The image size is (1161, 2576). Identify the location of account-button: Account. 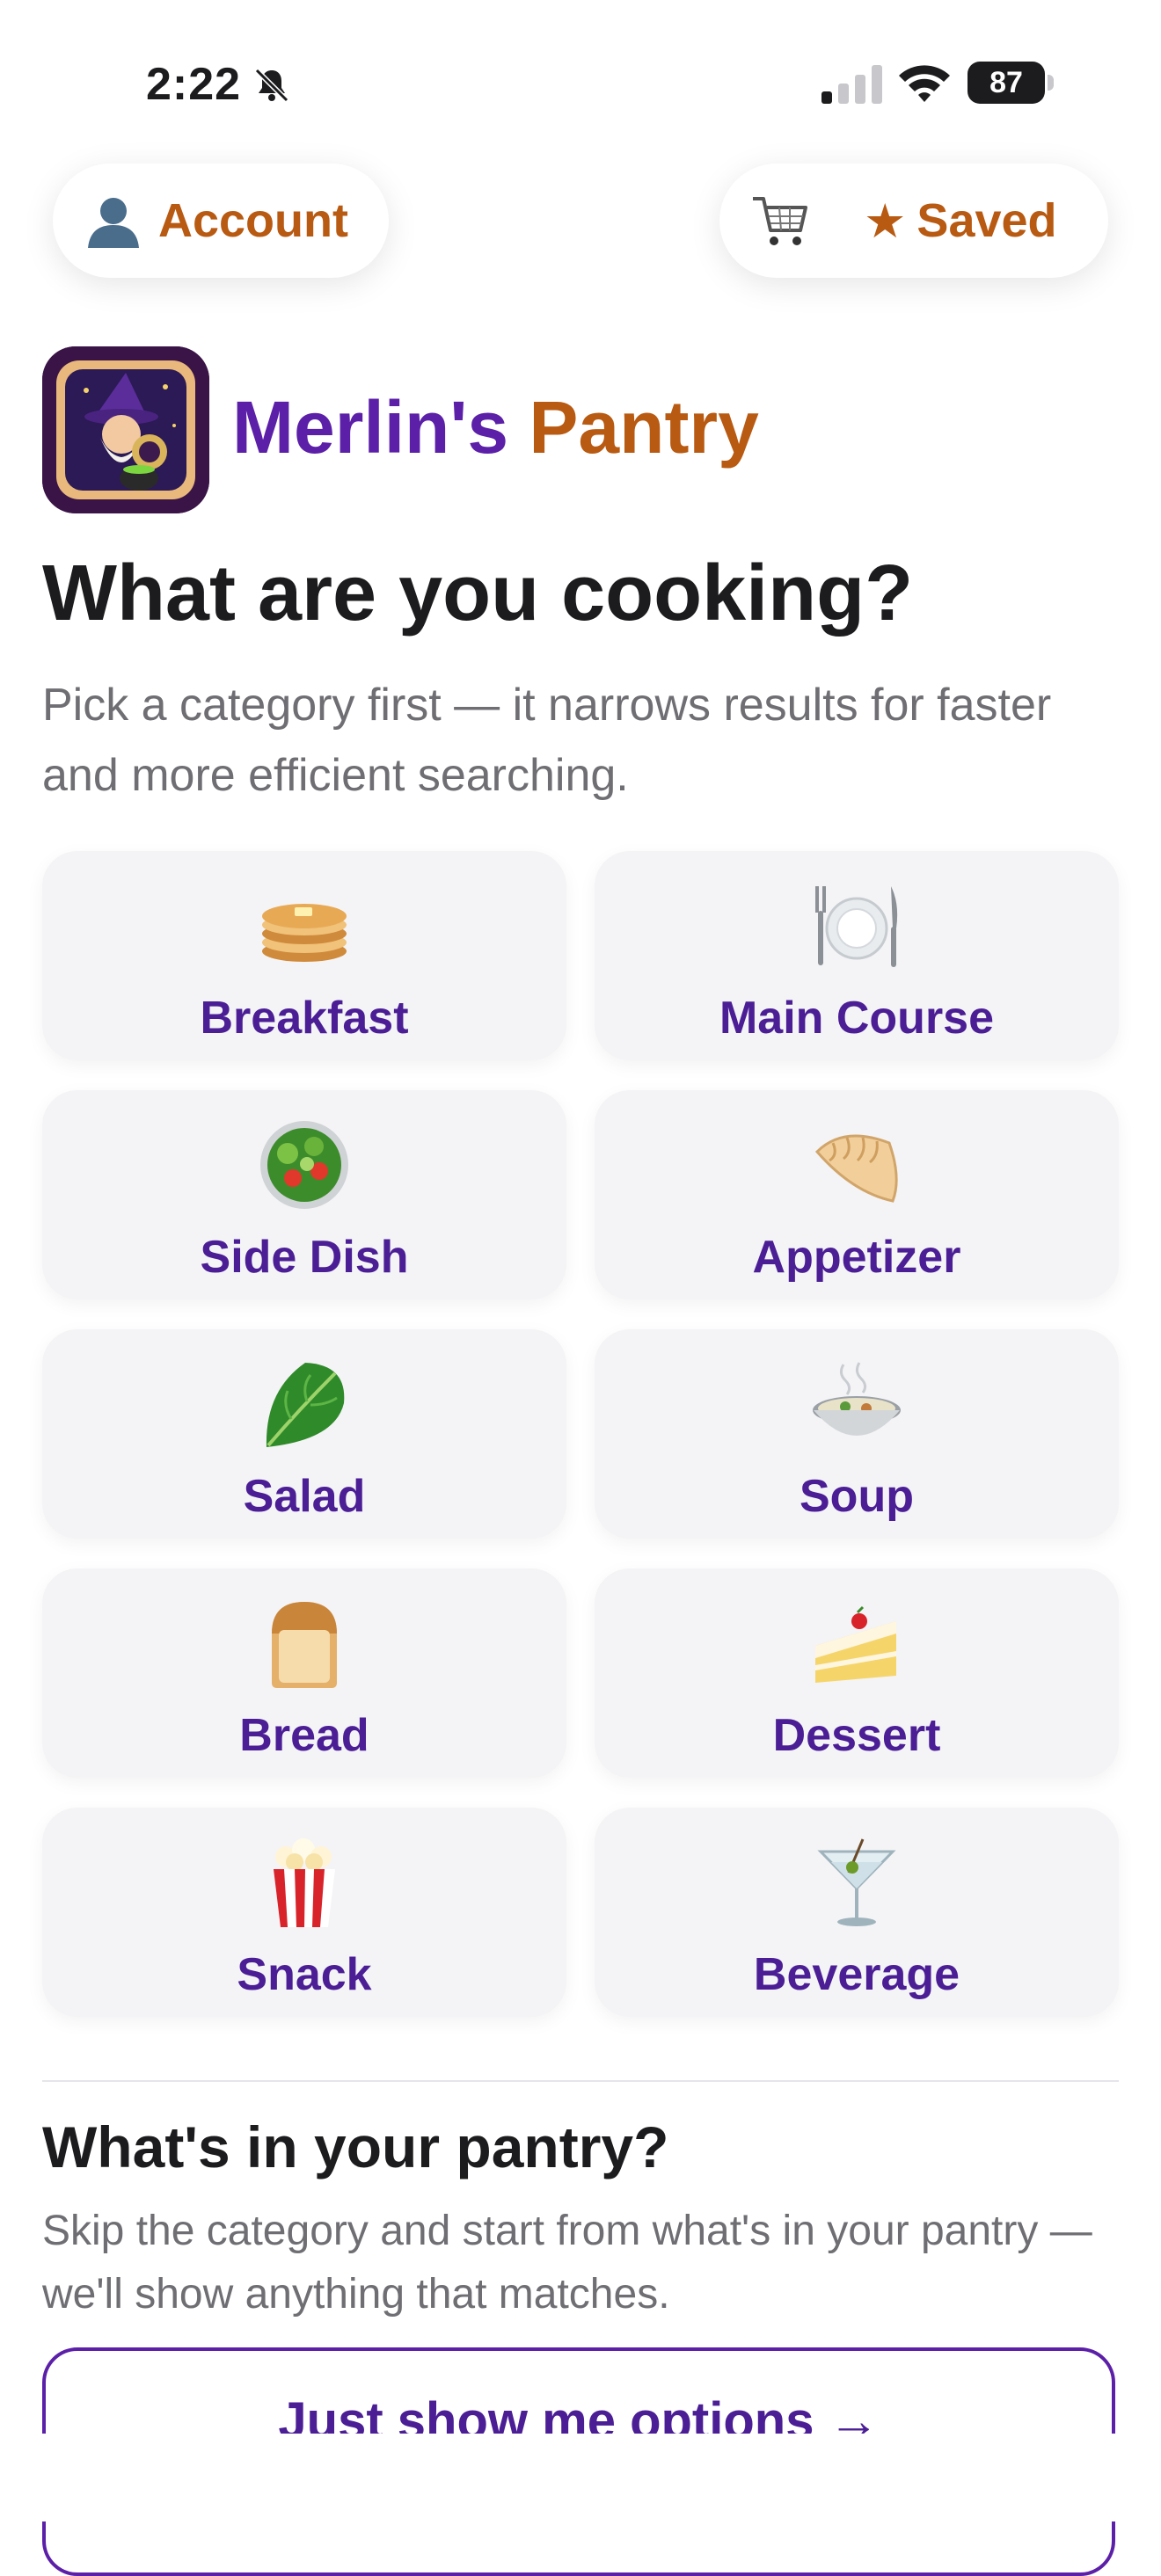
(221, 221).